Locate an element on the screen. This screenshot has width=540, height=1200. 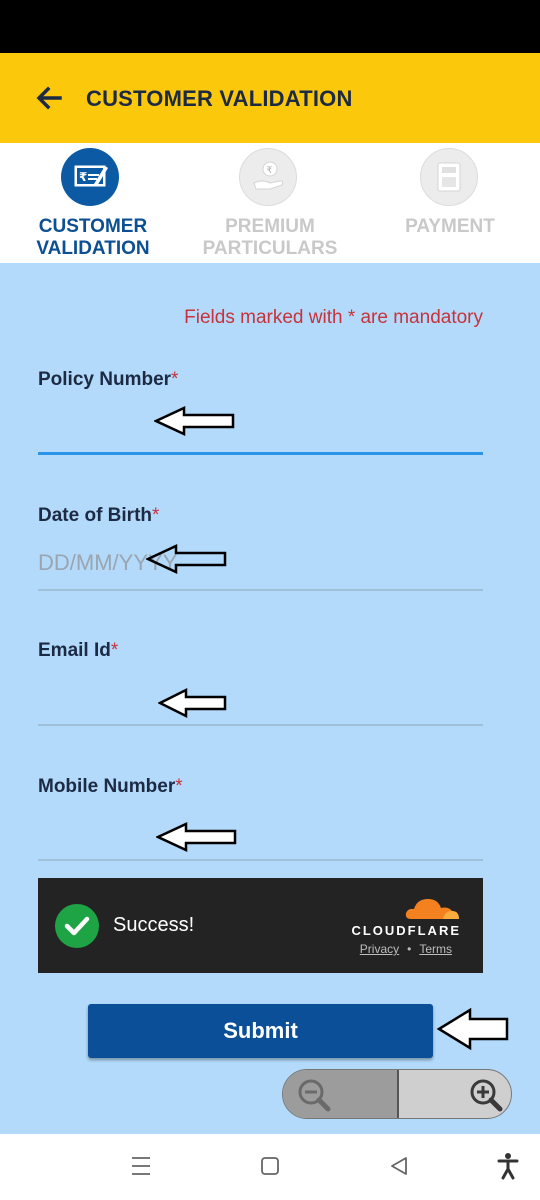
step-customer-validation: ₹ CUSTOMER VALIDATION is located at coordinates (93, 203).